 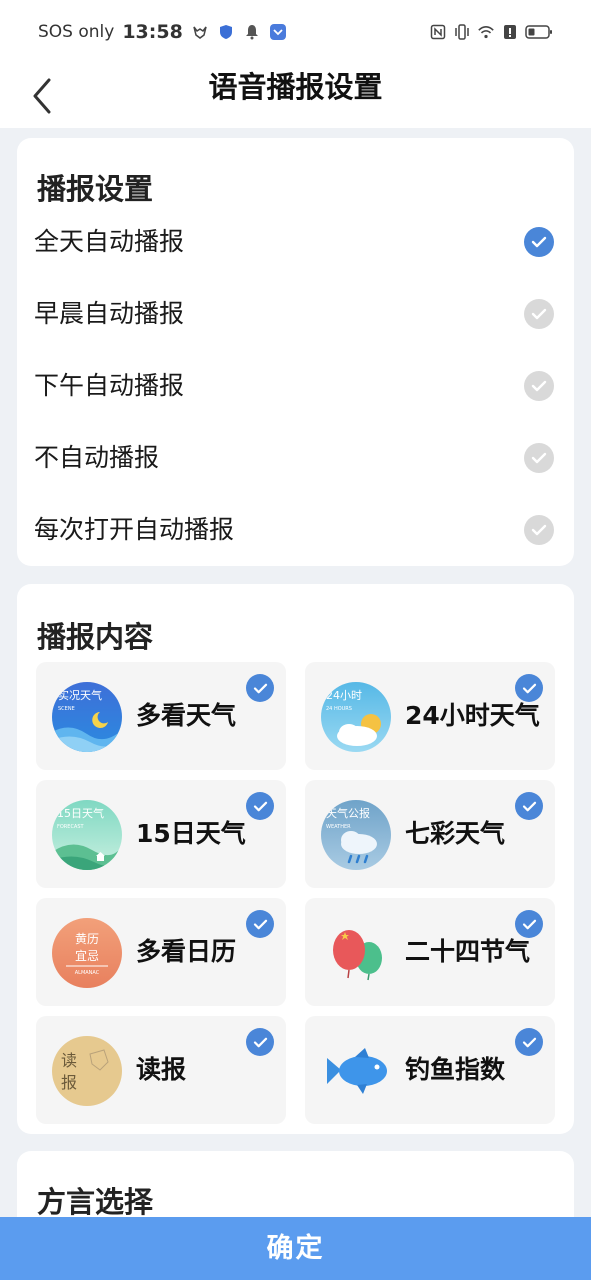 What do you see at coordinates (76, 32) in the screenshot?
I see `network-status: SOS only` at bounding box center [76, 32].